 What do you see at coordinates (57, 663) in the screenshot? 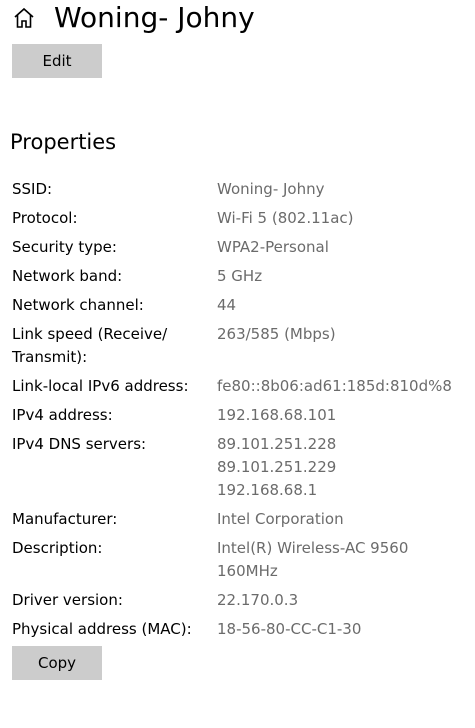
I see `copy-button: Copy` at bounding box center [57, 663].